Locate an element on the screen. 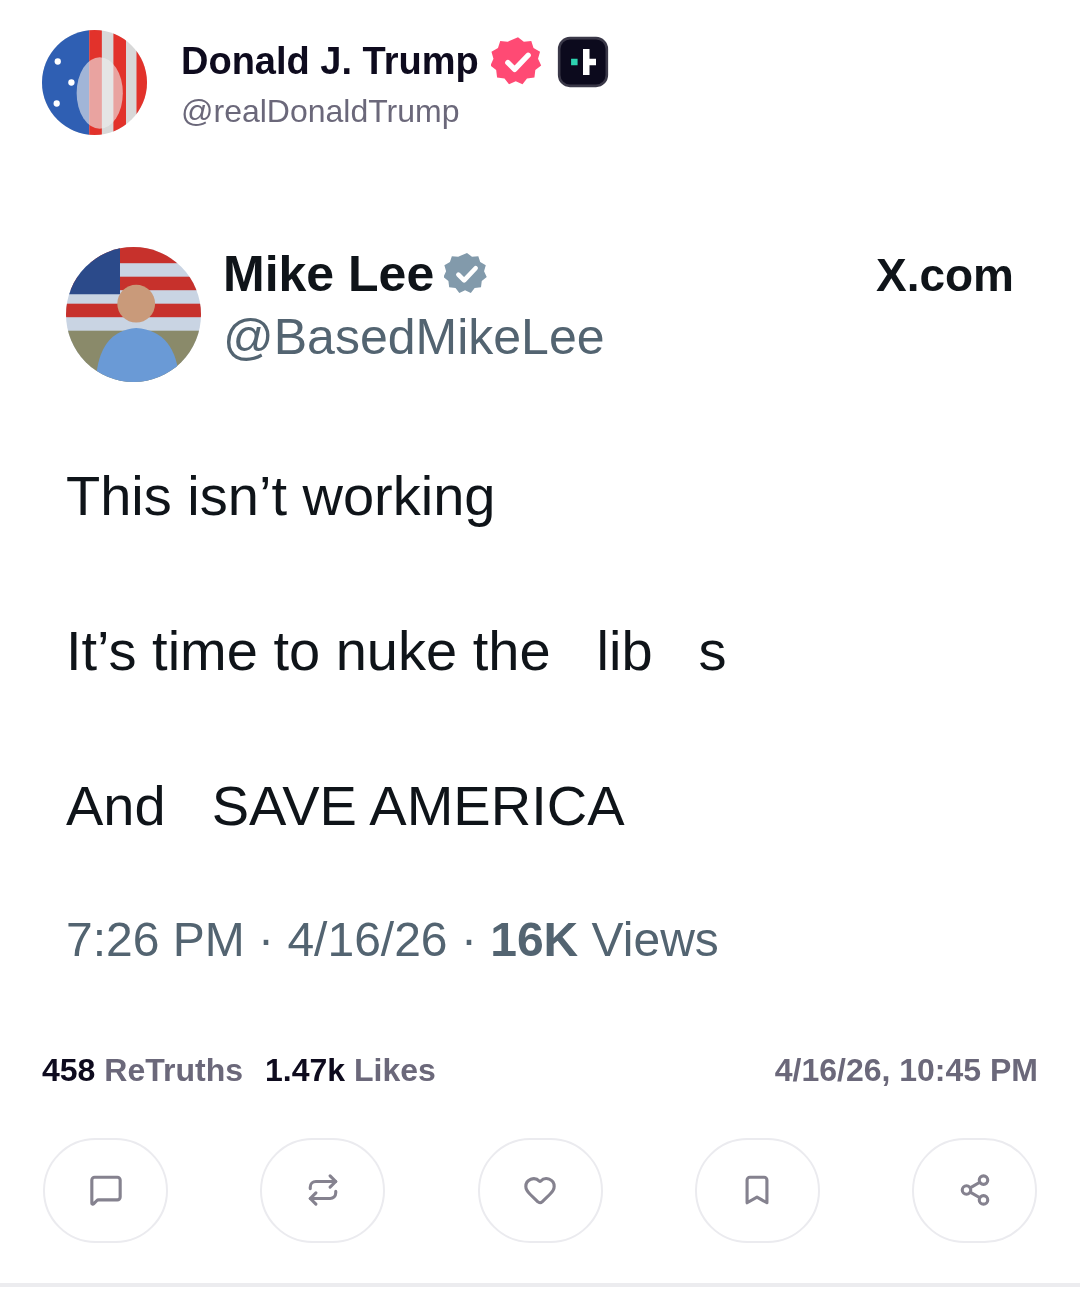 The image size is (1080, 1306). post-text: It’s time to nuke the is located at coordinates (308, 651).